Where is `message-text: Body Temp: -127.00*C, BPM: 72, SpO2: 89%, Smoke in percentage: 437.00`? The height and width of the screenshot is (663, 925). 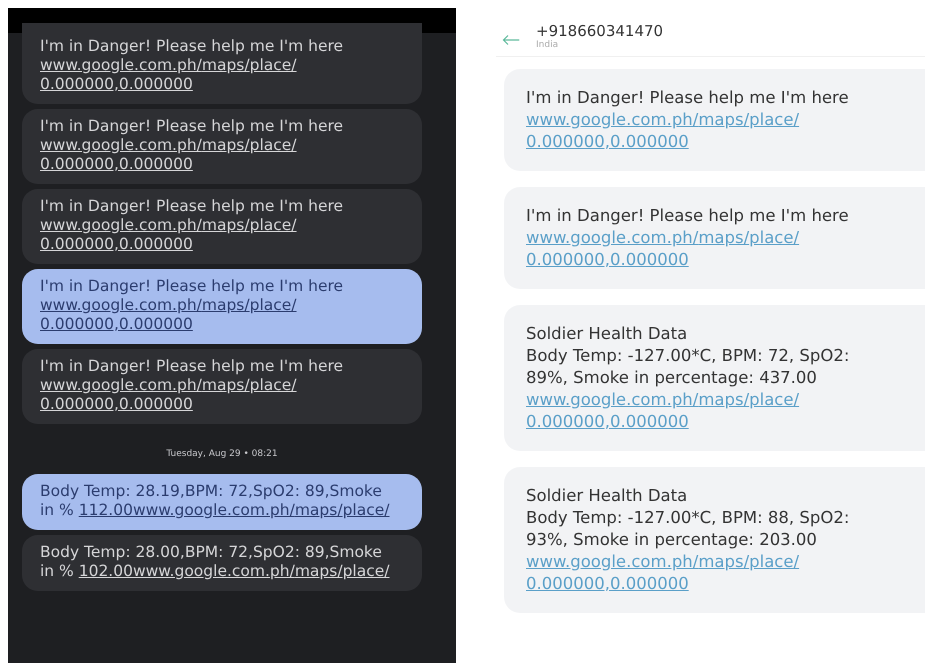 message-text: Body Temp: -127.00*C, BPM: 72, SpO2: 89%, Smoke in percentage: 437.00 is located at coordinates (688, 367).